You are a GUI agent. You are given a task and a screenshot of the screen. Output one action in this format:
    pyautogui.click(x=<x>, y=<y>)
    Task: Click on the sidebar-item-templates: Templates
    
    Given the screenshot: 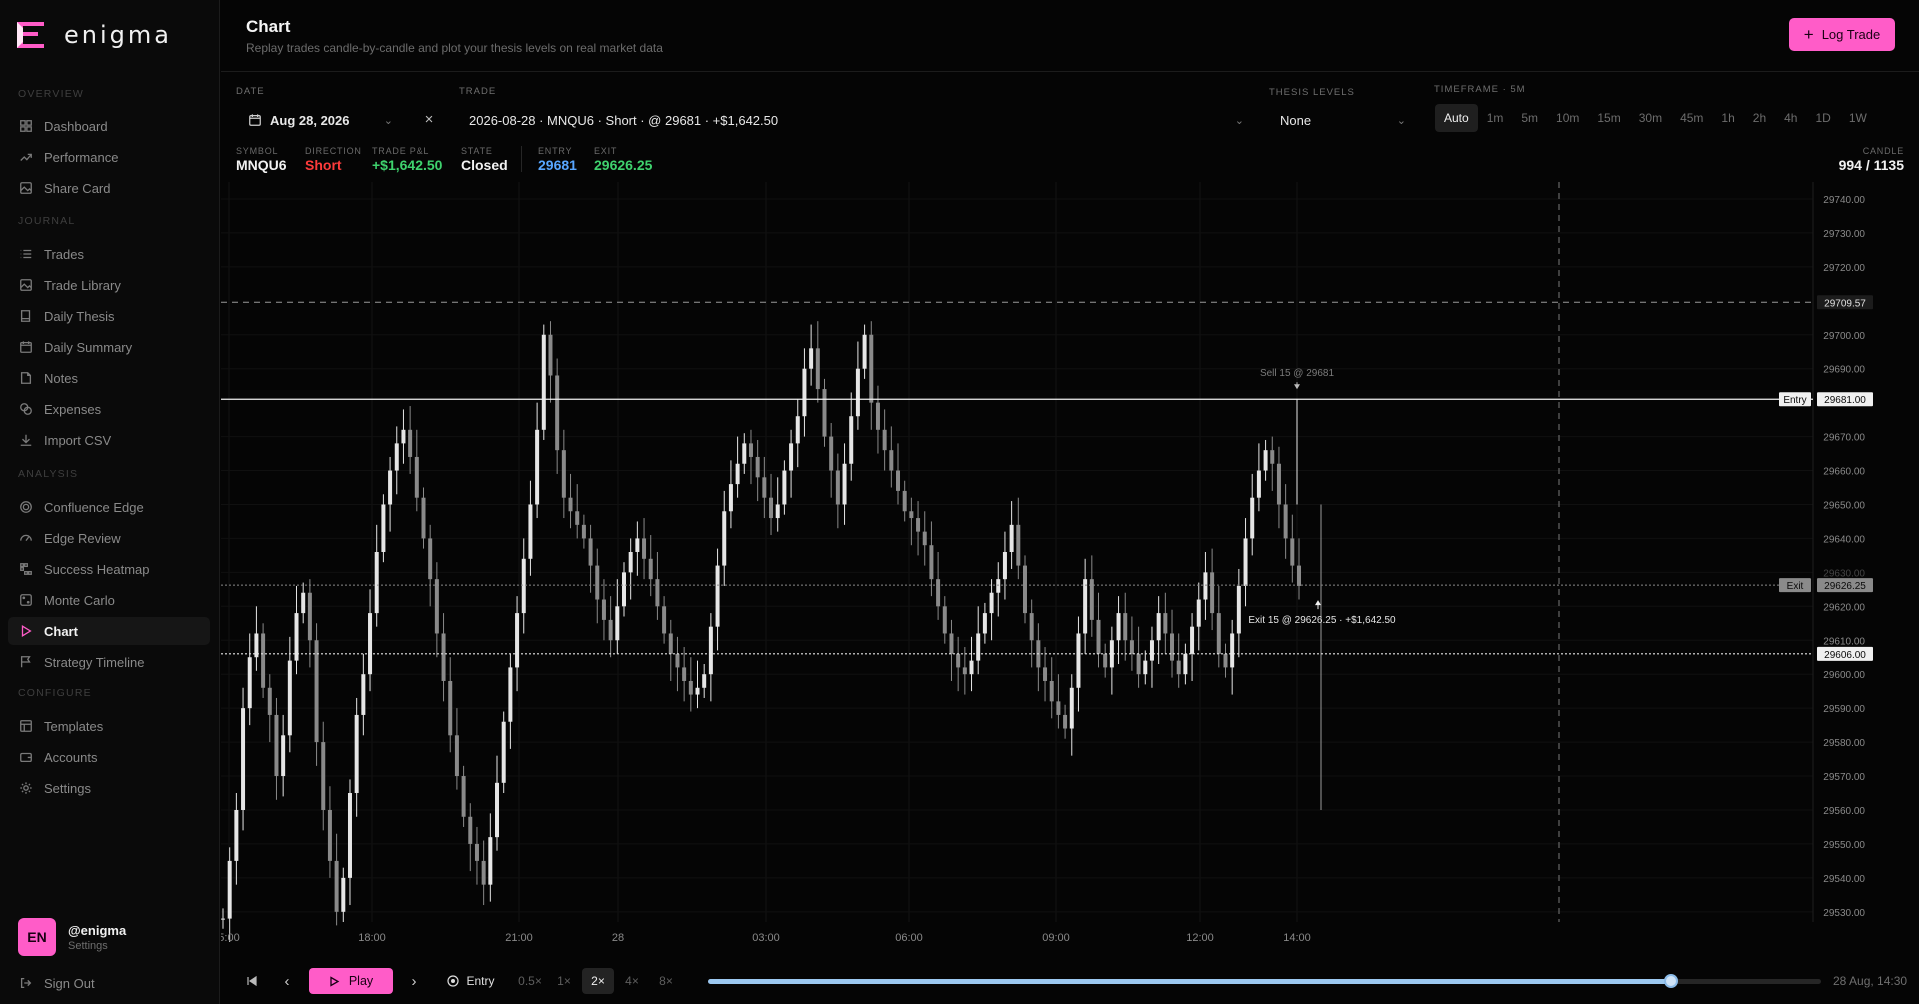 What is the action you would take?
    pyautogui.click(x=109, y=726)
    